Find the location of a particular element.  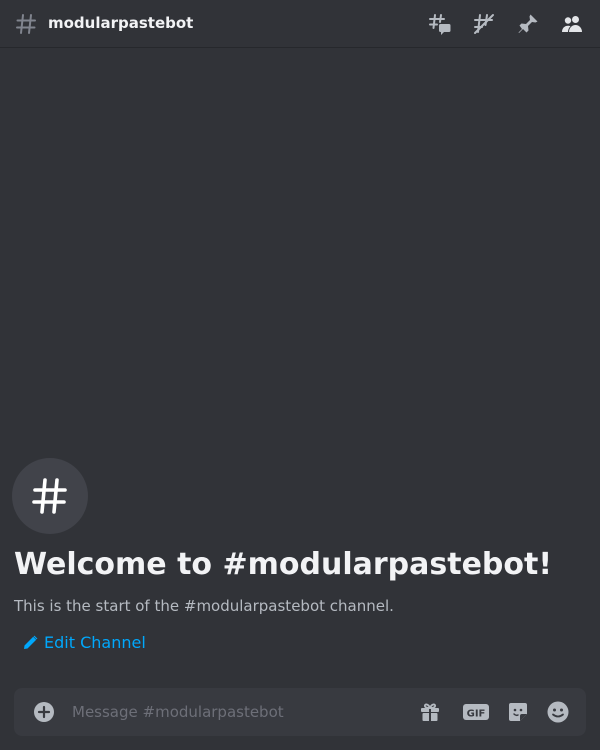

notification-muted-icon is located at coordinates (484, 24).